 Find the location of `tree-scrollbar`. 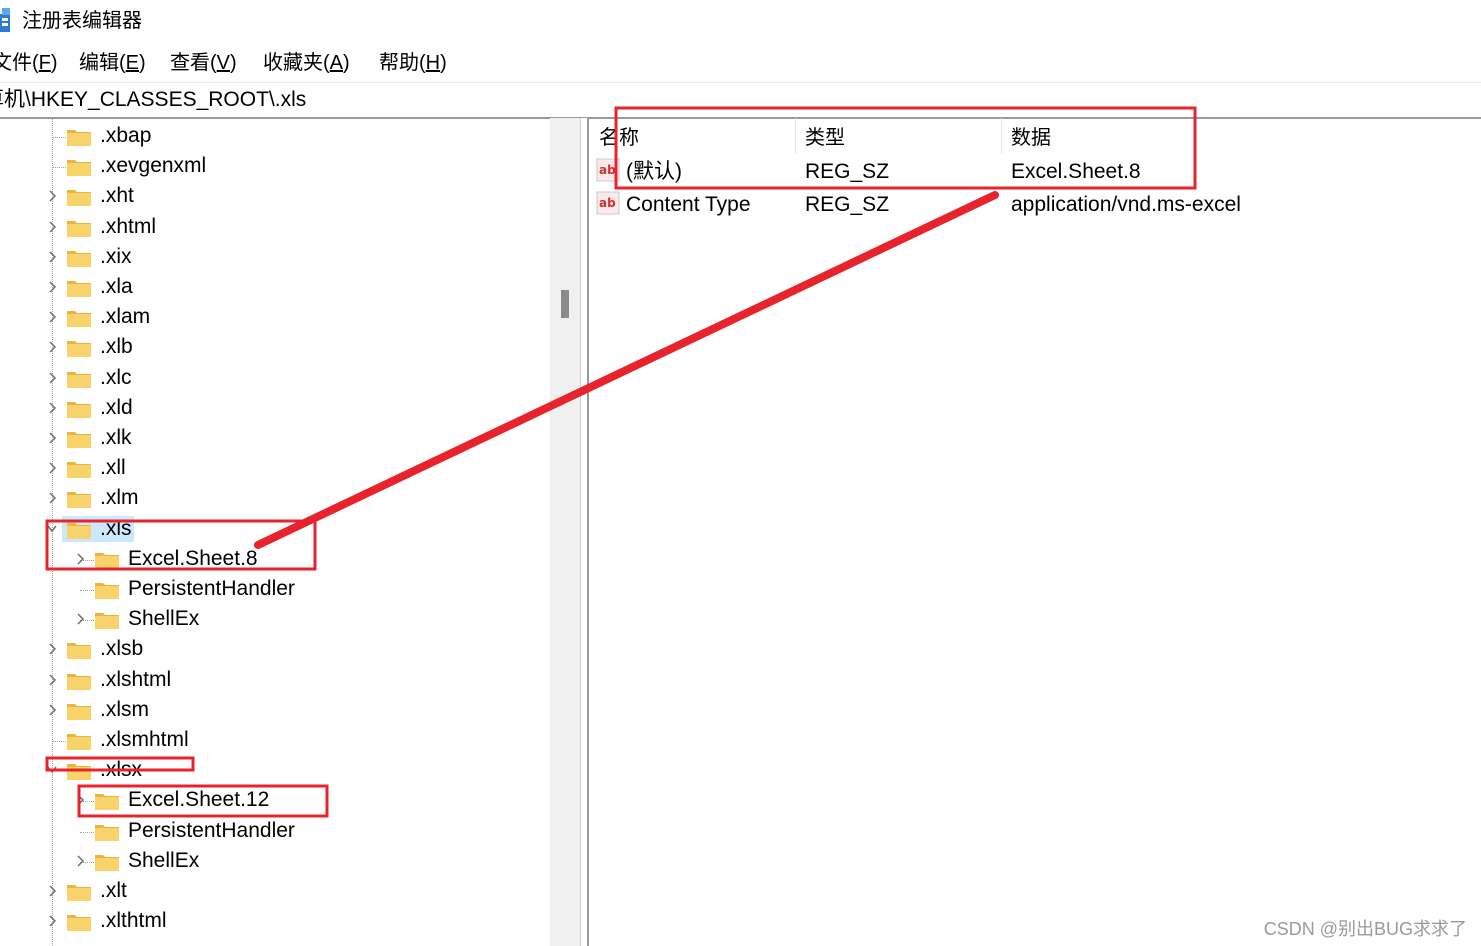

tree-scrollbar is located at coordinates (565, 532).